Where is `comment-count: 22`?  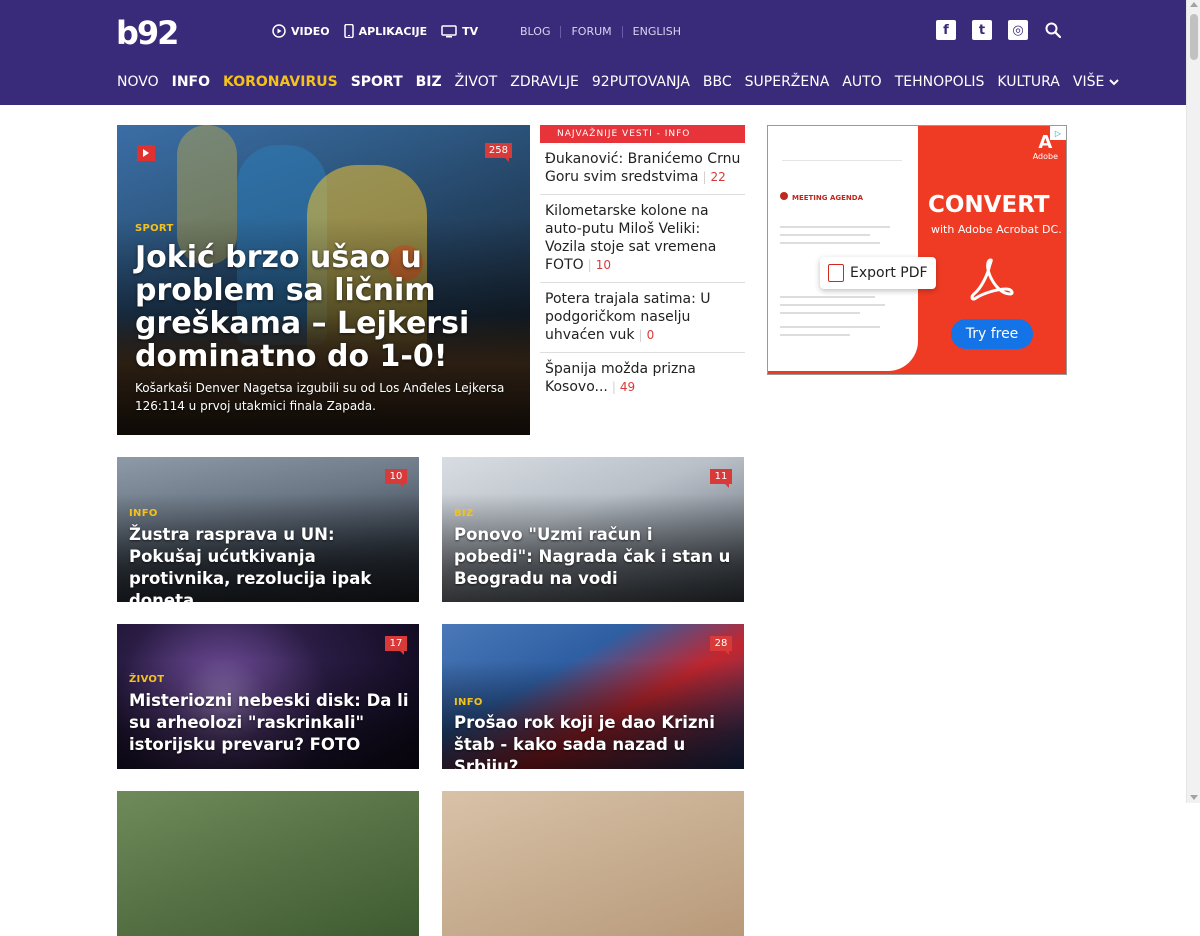
comment-count: 22 is located at coordinates (713, 177).